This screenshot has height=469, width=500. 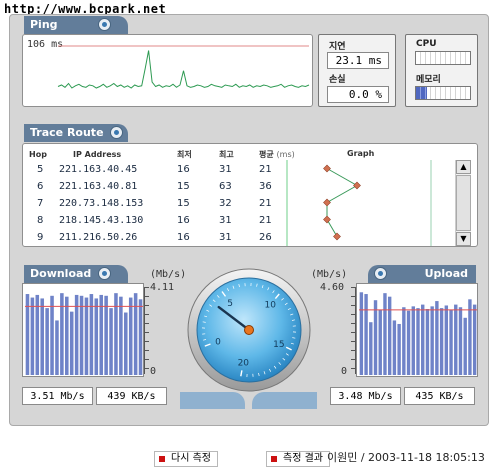 I want to click on gauge-tick-label: 15, so click(x=278, y=345).